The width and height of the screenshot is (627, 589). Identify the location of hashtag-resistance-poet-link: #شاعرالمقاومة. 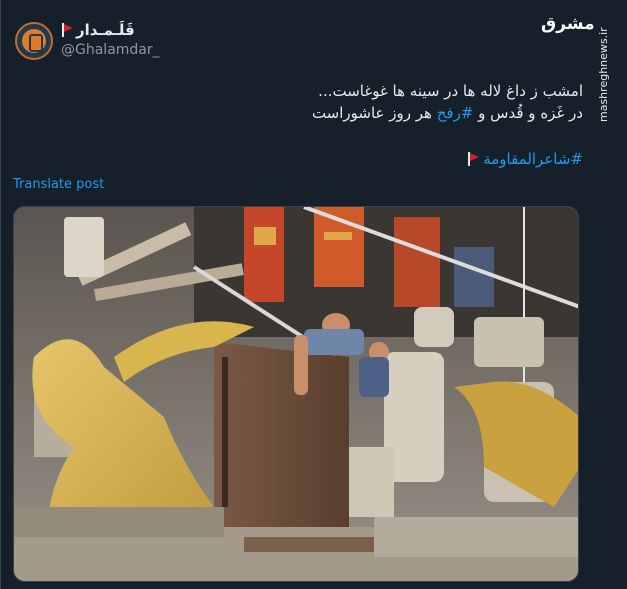
(533, 159).